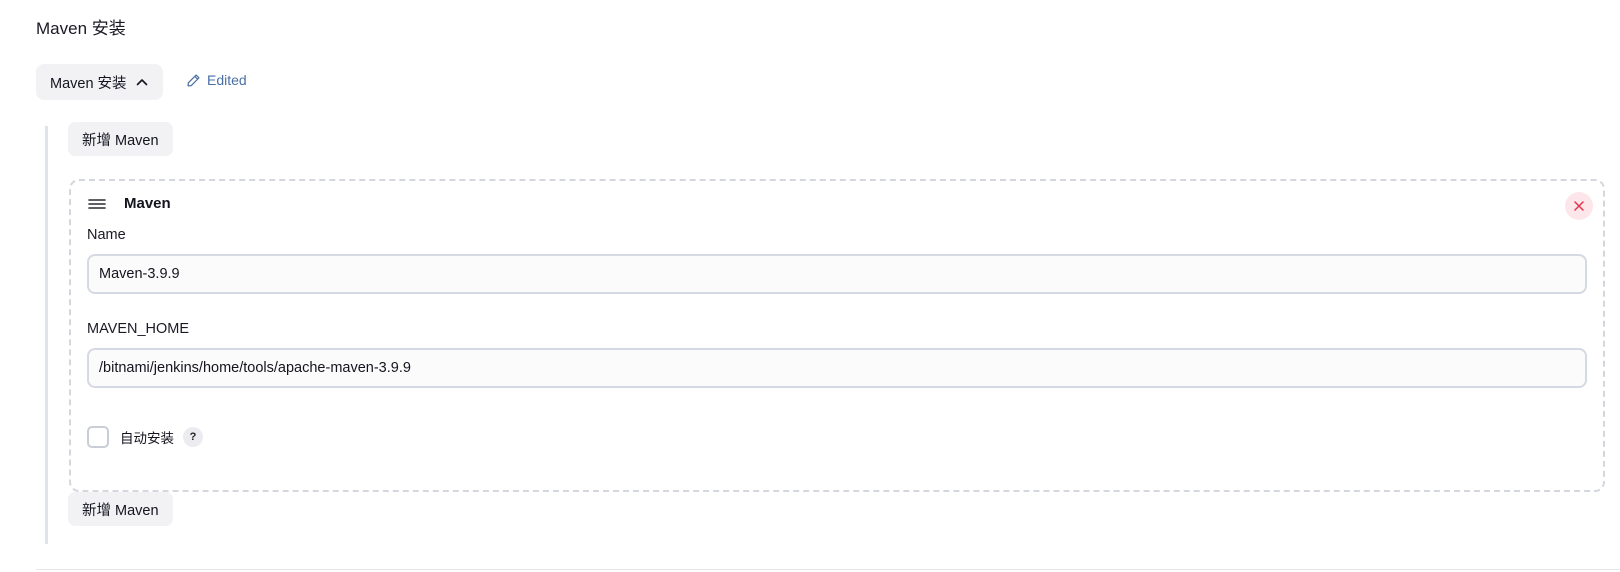 Image resolution: width=1620 pixels, height=572 pixels. Describe the element at coordinates (120, 509) in the screenshot. I see `add-maven-button-bottom: 新增 Maven` at that location.